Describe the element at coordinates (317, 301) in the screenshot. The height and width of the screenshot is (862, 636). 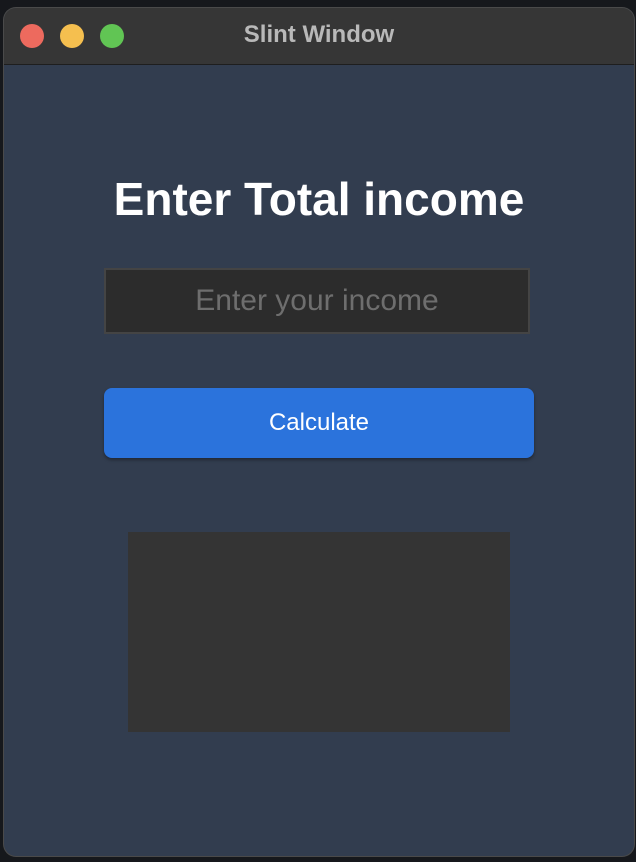
I see `income-input` at that location.